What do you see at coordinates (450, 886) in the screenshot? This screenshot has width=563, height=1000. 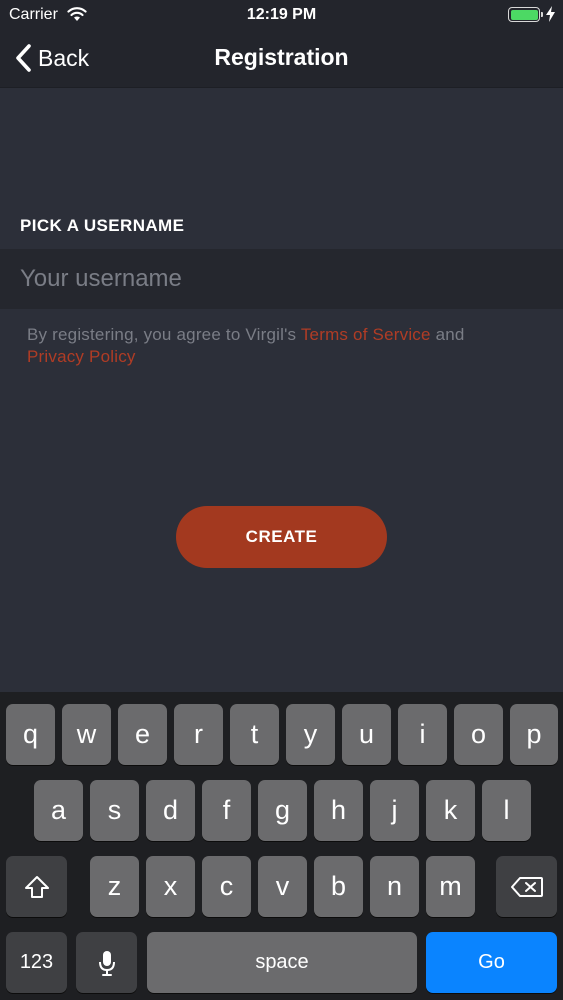 I see `key-m: m` at bounding box center [450, 886].